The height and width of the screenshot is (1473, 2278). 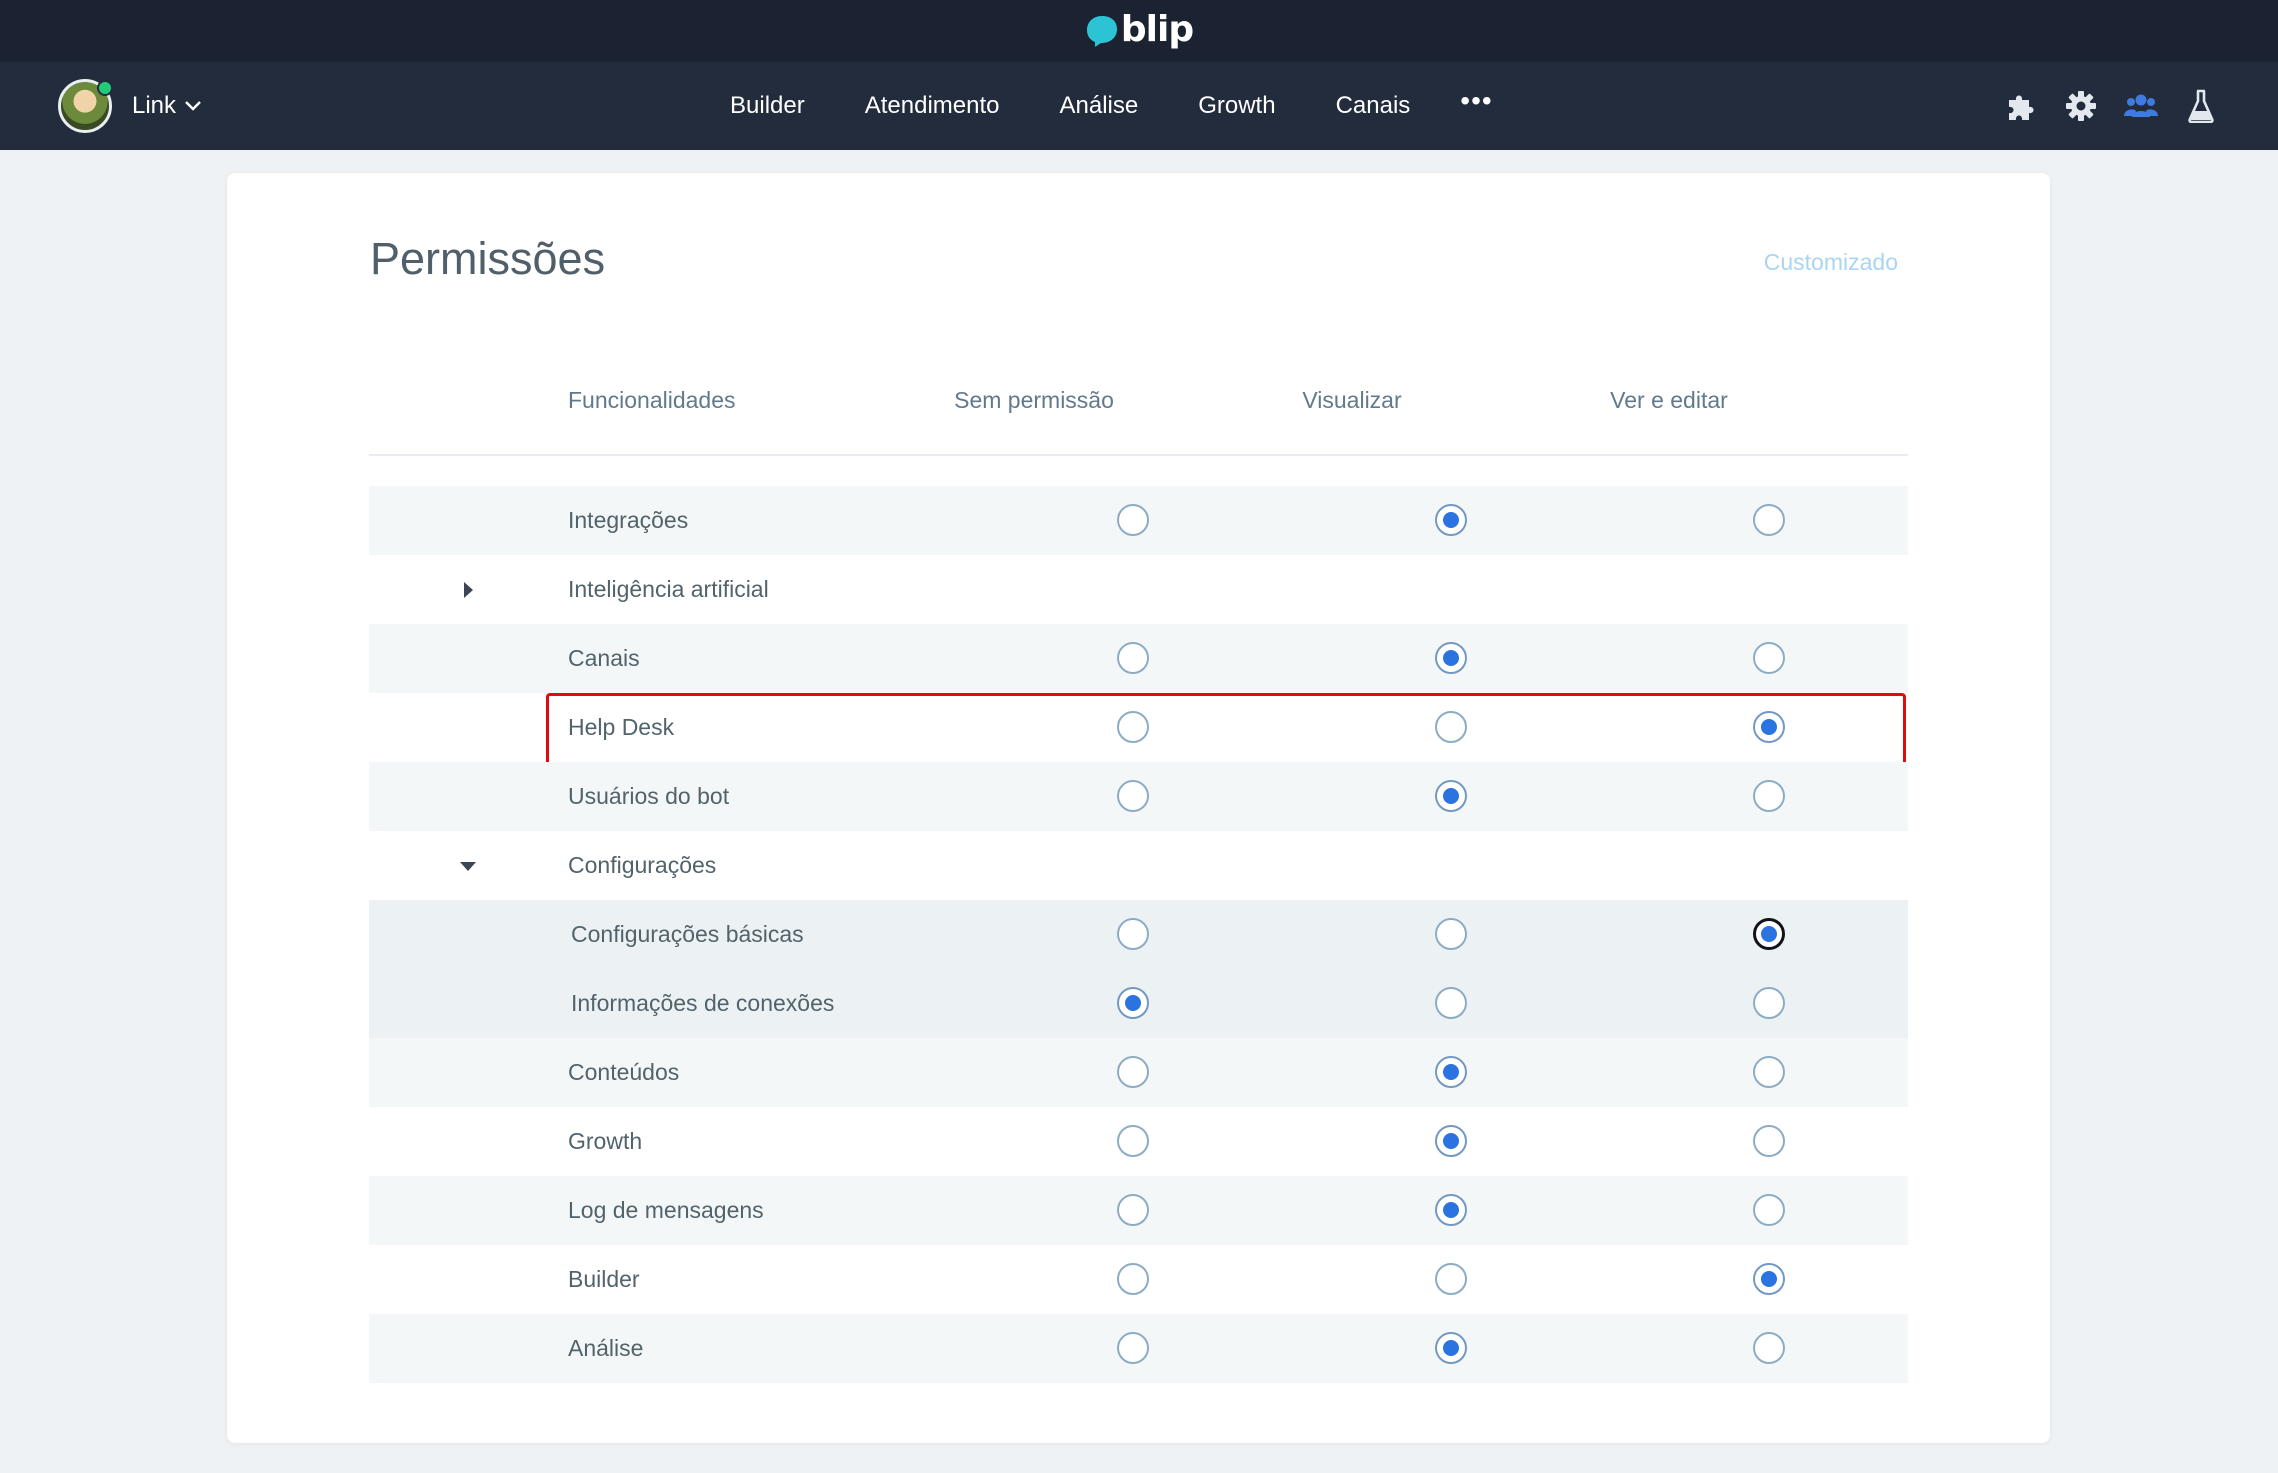 I want to click on row-label: Usuários do bot, so click(x=649, y=796).